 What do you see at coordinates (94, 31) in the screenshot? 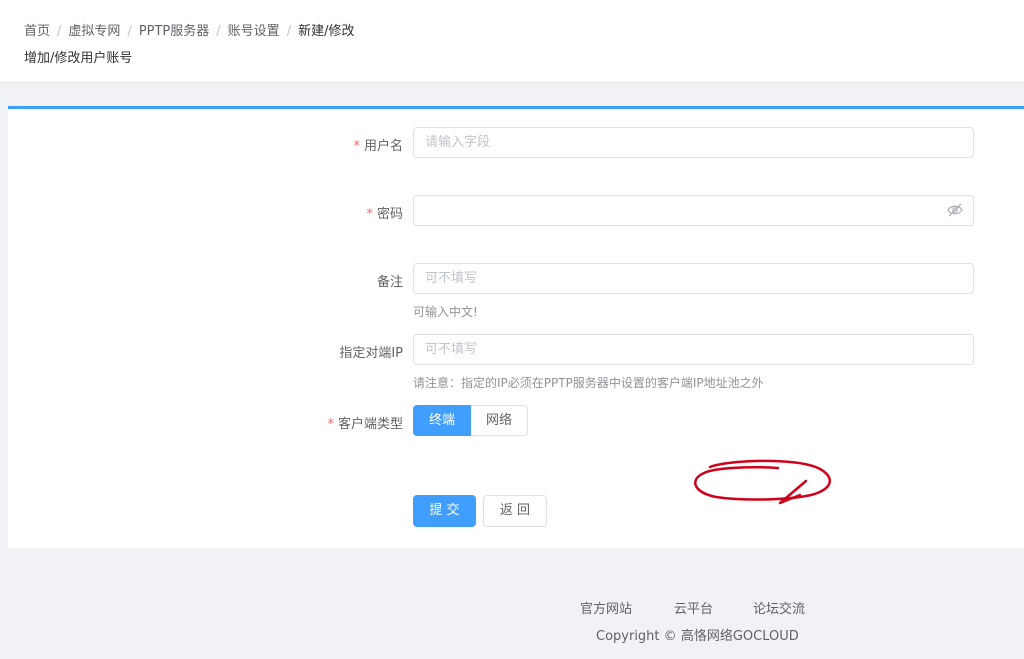
I see `breadcrumb-vpn: 虚拟专网` at bounding box center [94, 31].